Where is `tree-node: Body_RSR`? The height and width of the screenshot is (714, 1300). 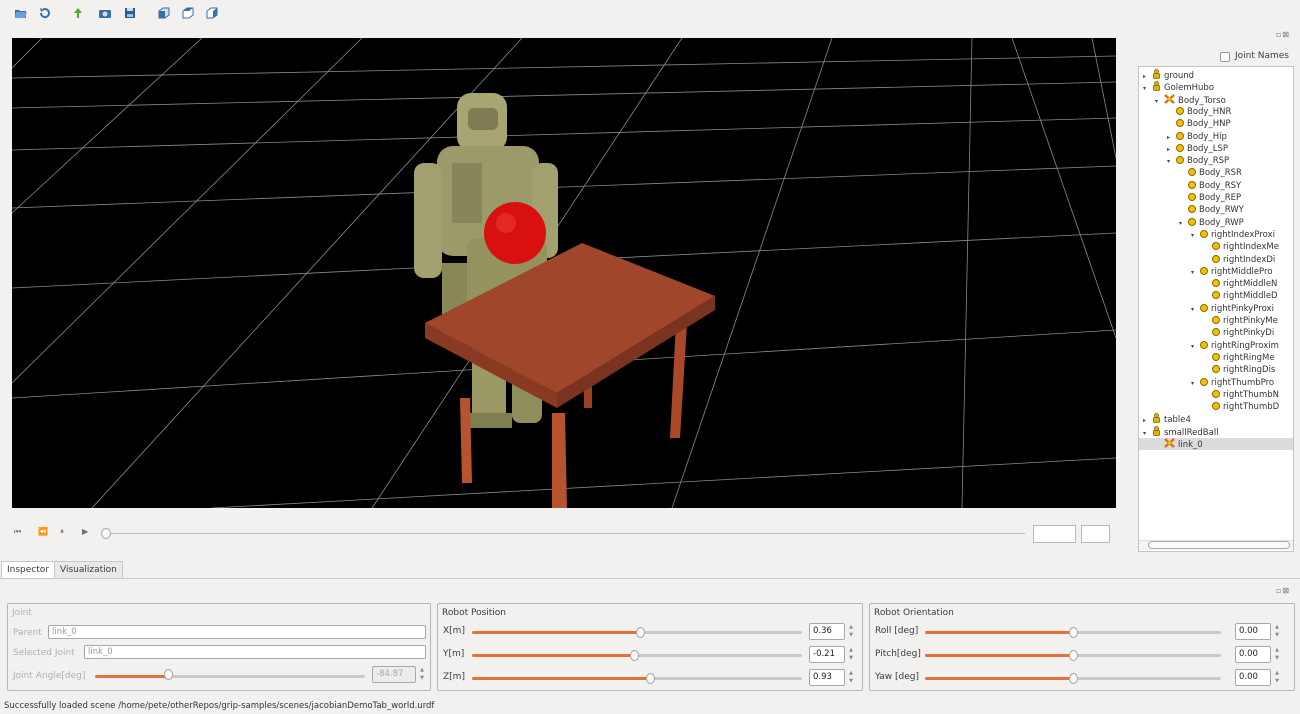 tree-node: Body_RSR is located at coordinates (1210, 173).